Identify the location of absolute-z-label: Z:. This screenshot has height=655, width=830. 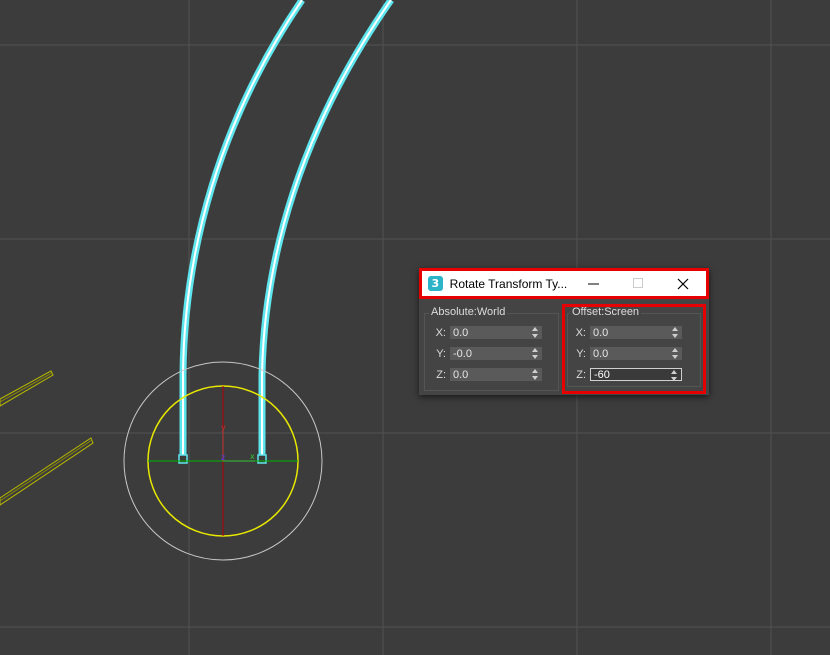
(441, 374).